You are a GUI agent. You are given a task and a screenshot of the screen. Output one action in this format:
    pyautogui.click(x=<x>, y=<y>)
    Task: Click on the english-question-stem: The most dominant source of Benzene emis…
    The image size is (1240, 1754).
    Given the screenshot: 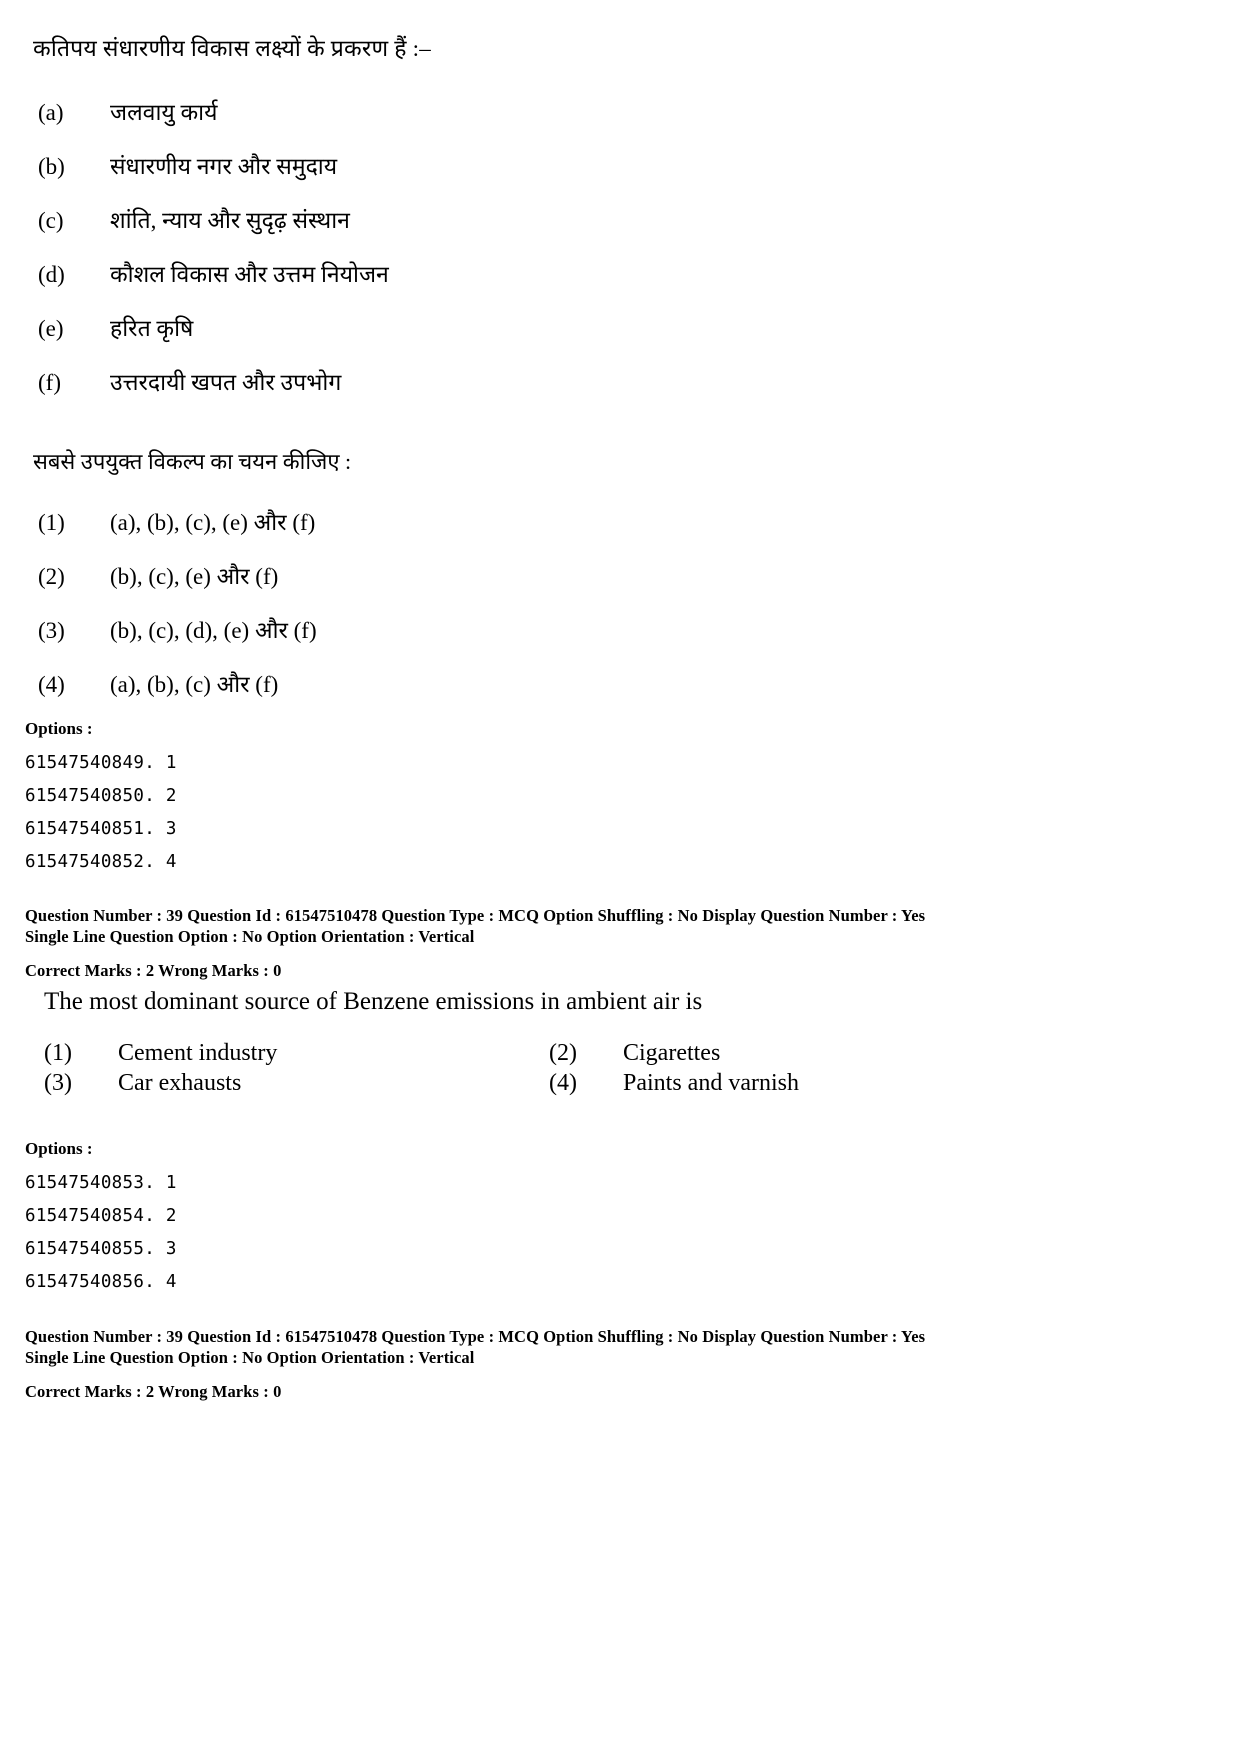 What is the action you would take?
    pyautogui.click(x=373, y=1001)
    